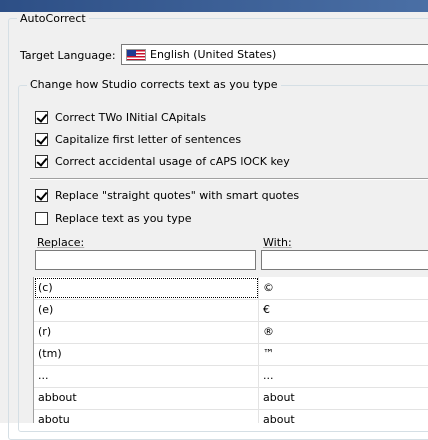  What do you see at coordinates (41, 117) in the screenshot?
I see `correct-two-initial-capitals-checkbox` at bounding box center [41, 117].